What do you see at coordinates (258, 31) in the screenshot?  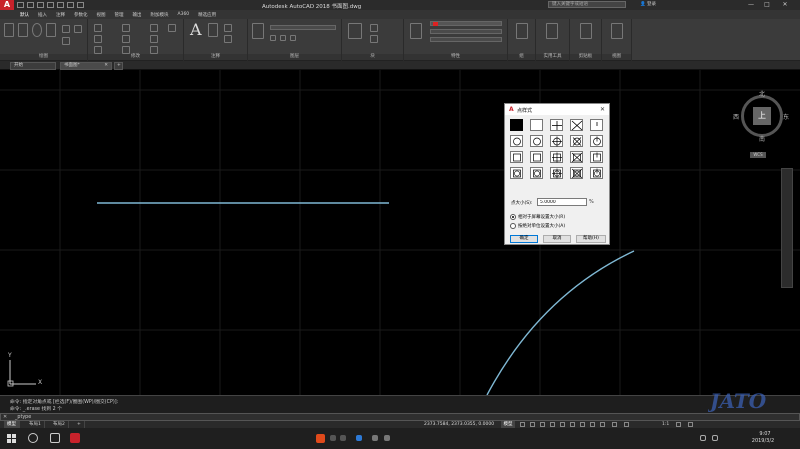 I see `layer-properties-icon` at bounding box center [258, 31].